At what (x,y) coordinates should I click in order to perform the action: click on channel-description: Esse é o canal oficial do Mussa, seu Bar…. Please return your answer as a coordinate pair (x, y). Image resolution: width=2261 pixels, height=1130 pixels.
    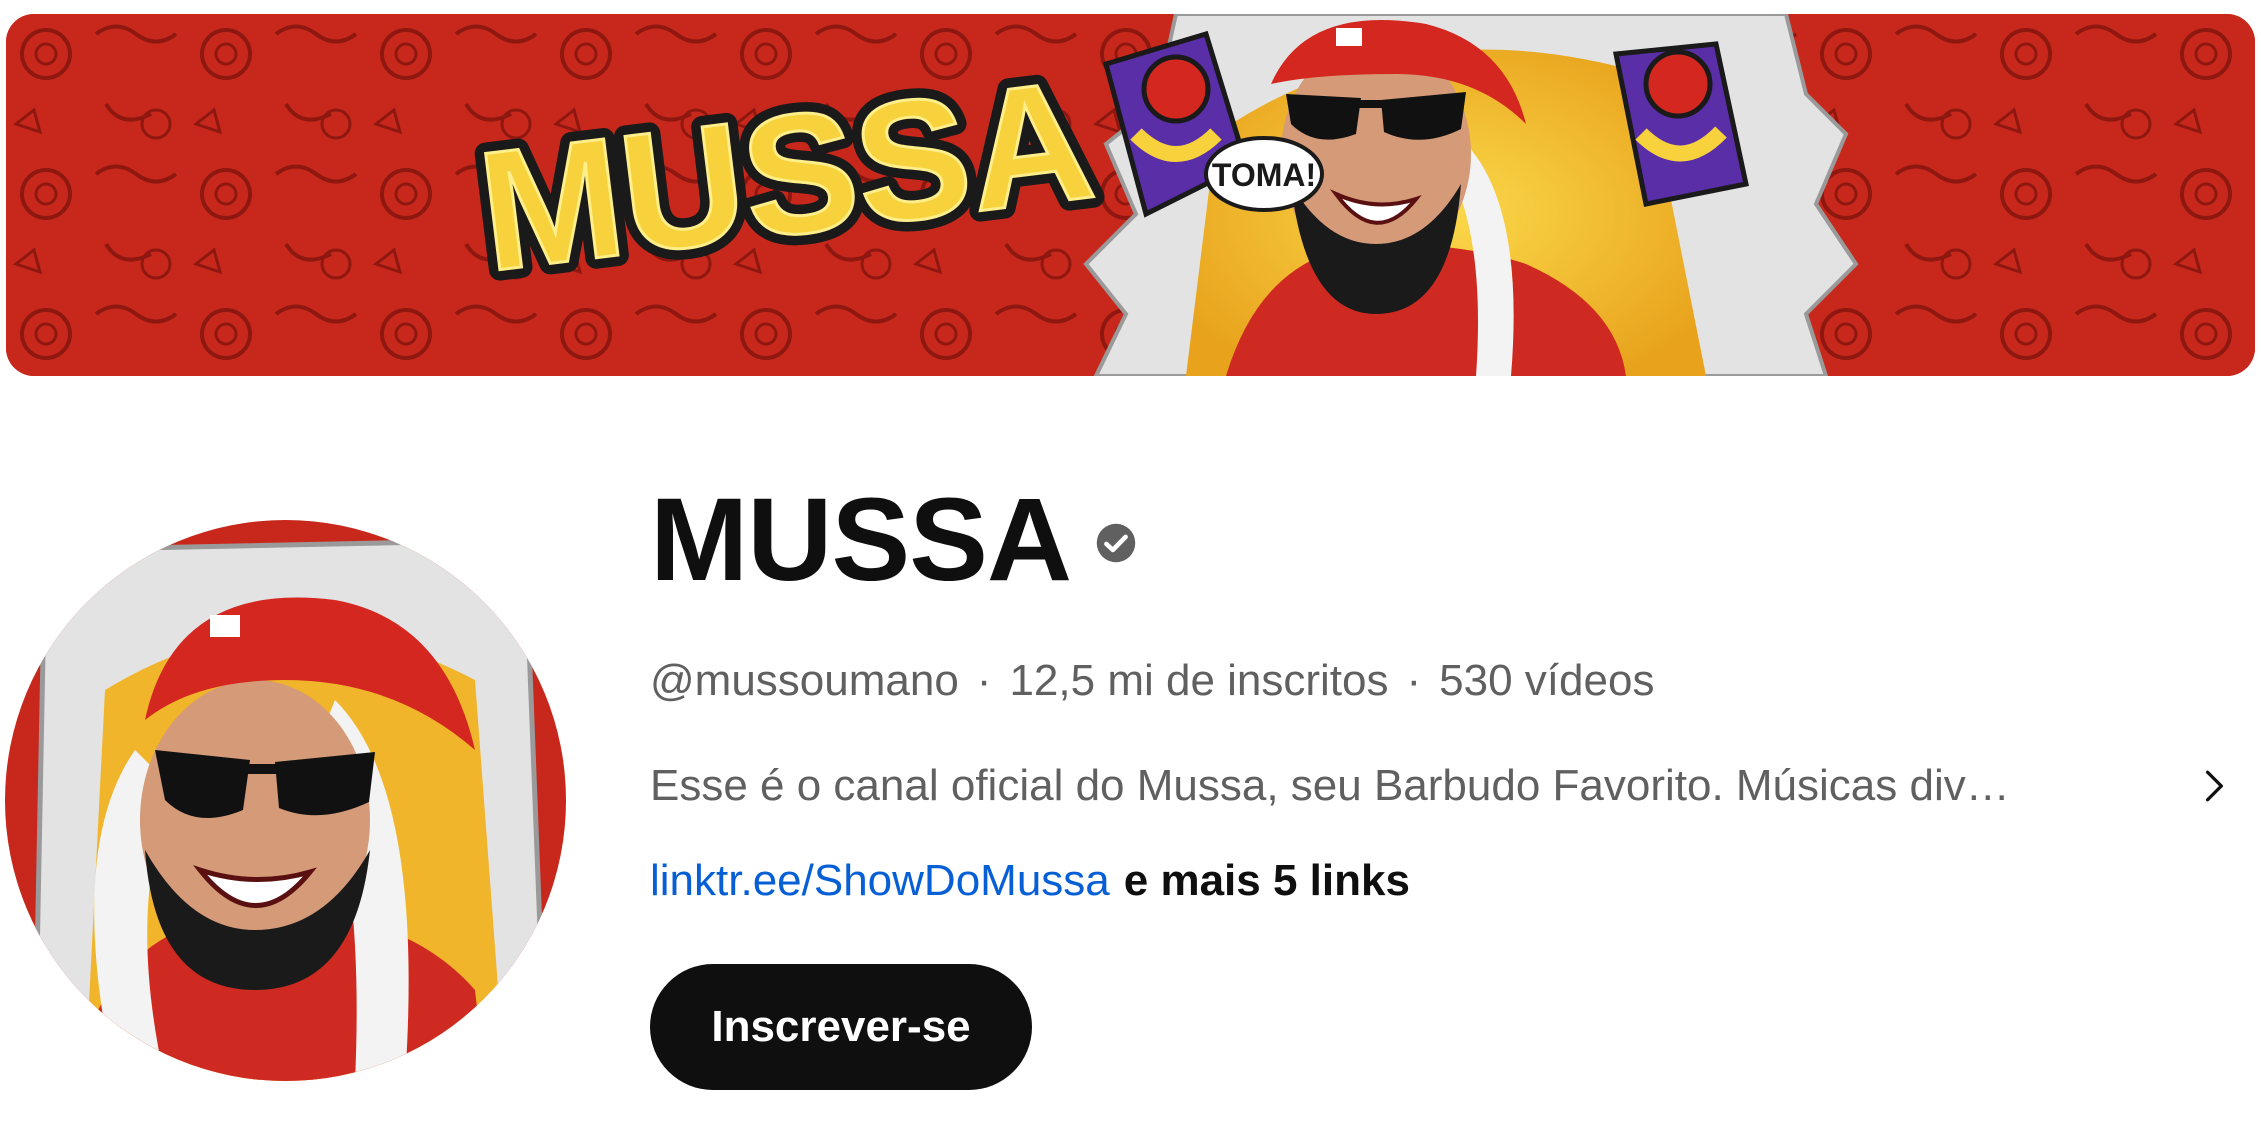
    Looking at the image, I should click on (1390, 786).